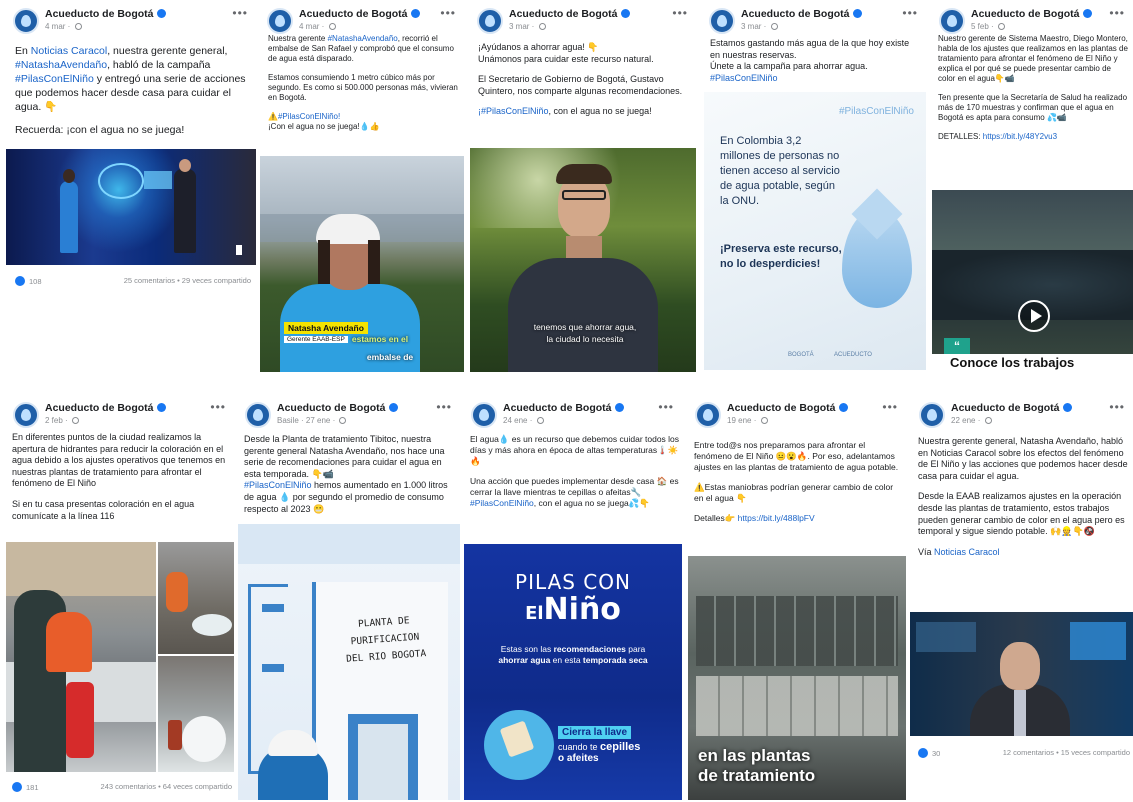 Image resolution: width=1133 pixels, height=802 pixels. I want to click on post-stats: 30 12 comentarios • 15 veces compartido, so click(1024, 753).